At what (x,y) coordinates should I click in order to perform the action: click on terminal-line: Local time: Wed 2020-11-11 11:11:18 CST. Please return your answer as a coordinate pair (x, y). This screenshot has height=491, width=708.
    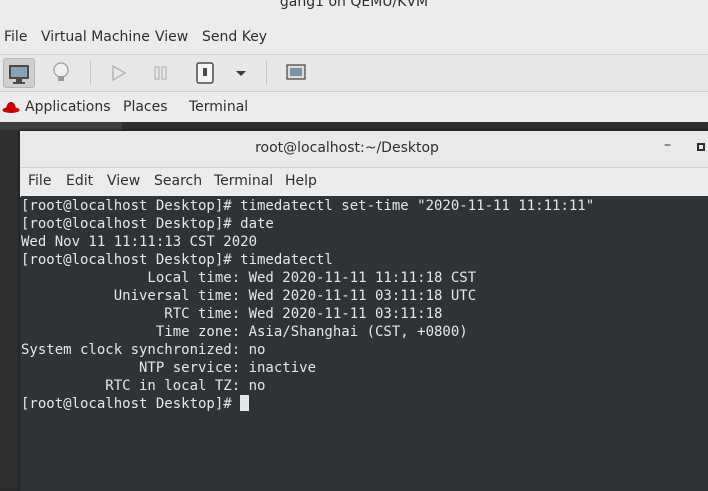
    Looking at the image, I should click on (249, 278).